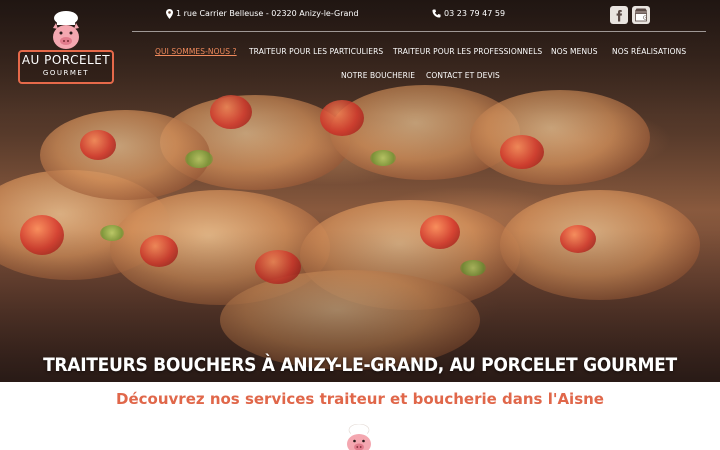 The width and height of the screenshot is (720, 450). I want to click on nav-divider, so click(419, 31).